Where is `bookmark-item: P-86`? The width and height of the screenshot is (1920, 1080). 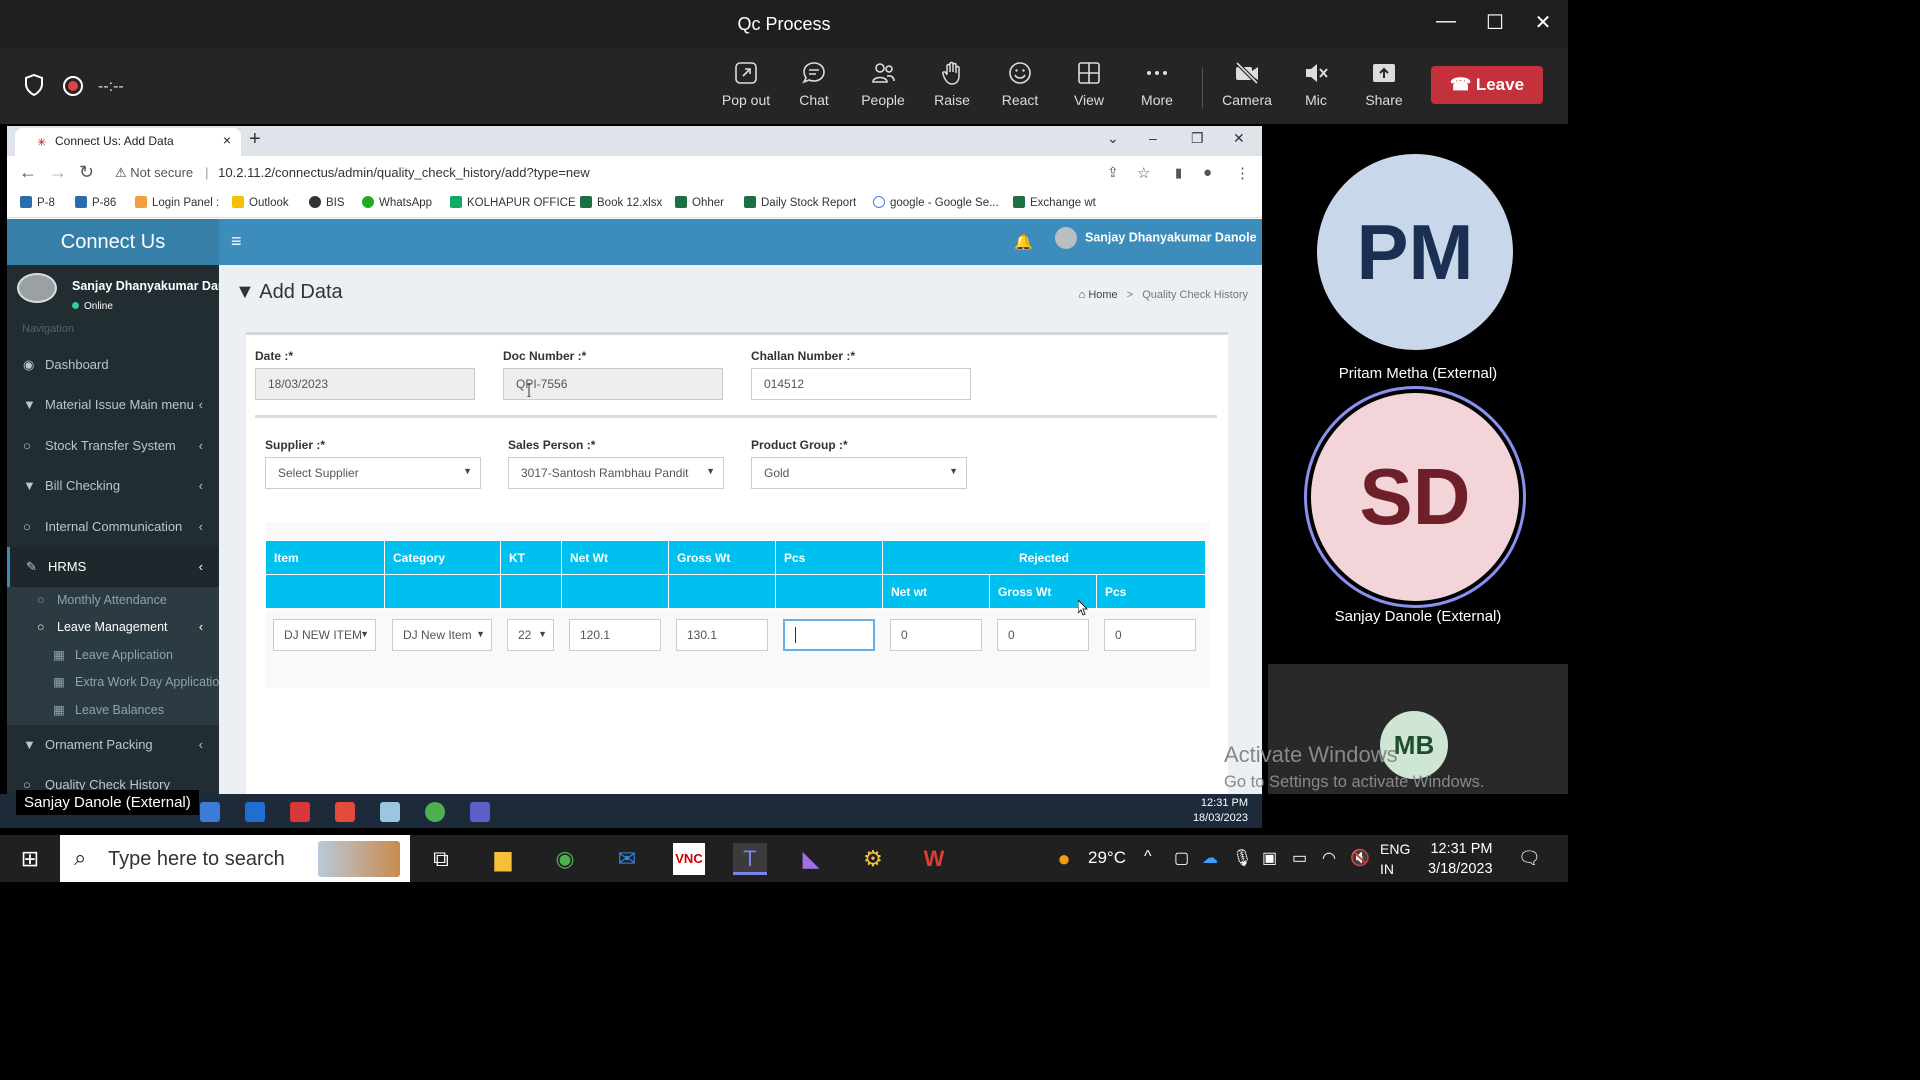
bookmark-item: P-86 is located at coordinates (95, 202).